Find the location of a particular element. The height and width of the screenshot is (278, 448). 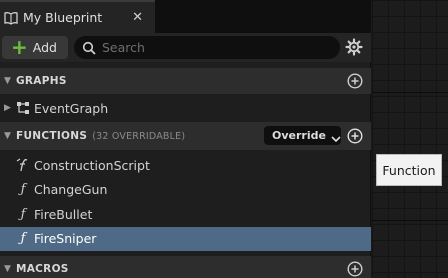

toolbar: + Add is located at coordinates (185, 47).